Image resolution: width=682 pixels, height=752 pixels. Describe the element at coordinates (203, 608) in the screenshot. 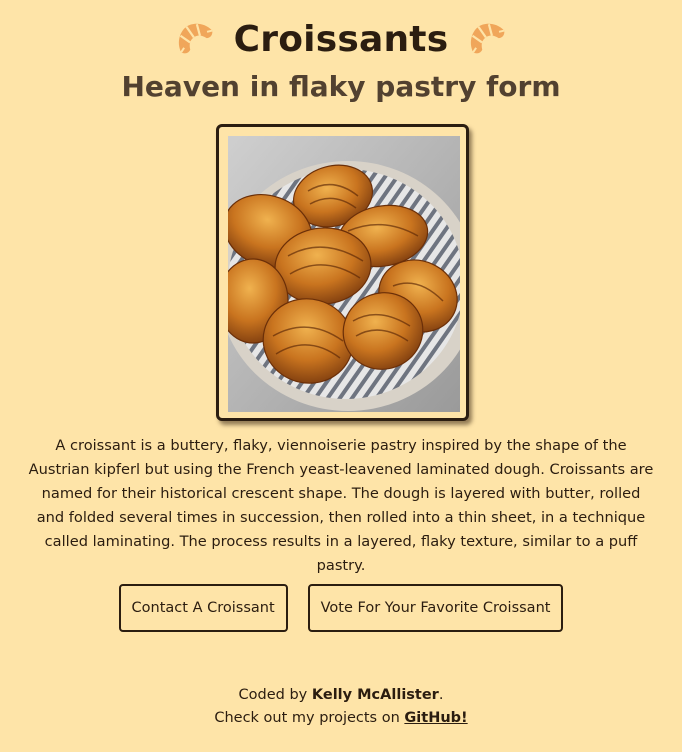

I see `contact-croissant-button: Contact A Croissant` at that location.